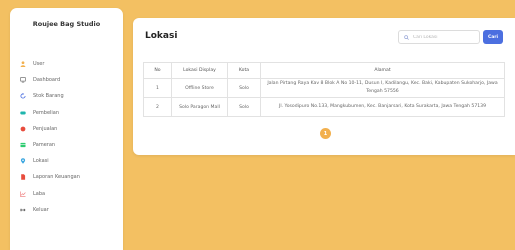 The image size is (515, 250). I want to click on store-icon, so click(23, 145).